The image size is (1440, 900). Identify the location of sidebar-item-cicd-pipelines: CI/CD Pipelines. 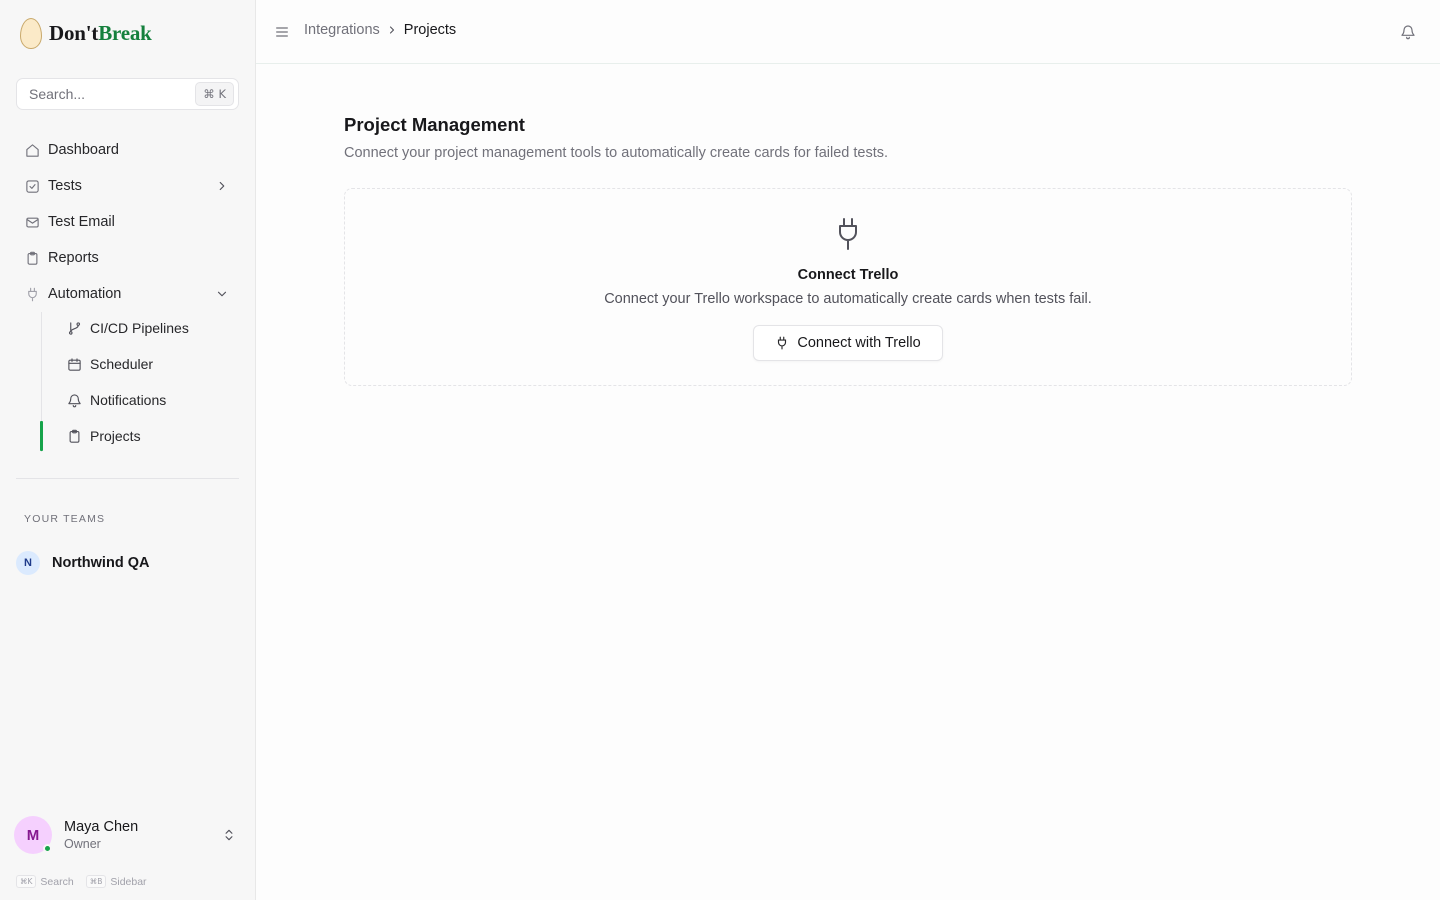
(148, 328).